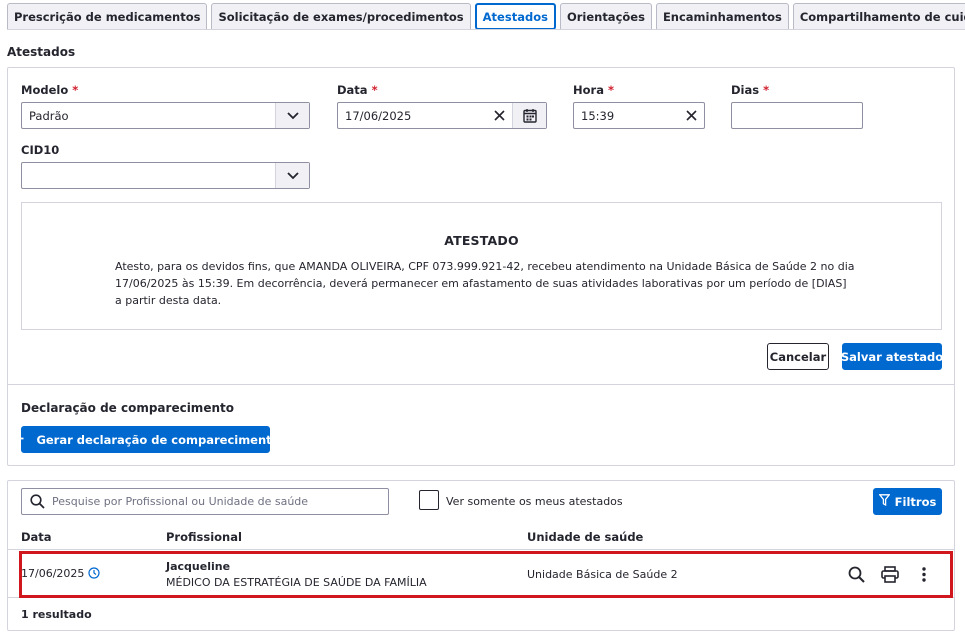 The image size is (965, 638). What do you see at coordinates (36, 537) in the screenshot?
I see `column-header-data: Data` at bounding box center [36, 537].